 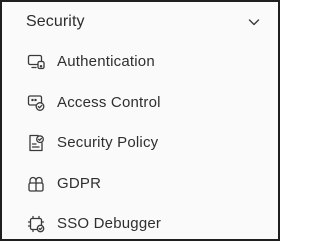 What do you see at coordinates (108, 142) in the screenshot?
I see `menu-item-label: Security Policy` at bounding box center [108, 142].